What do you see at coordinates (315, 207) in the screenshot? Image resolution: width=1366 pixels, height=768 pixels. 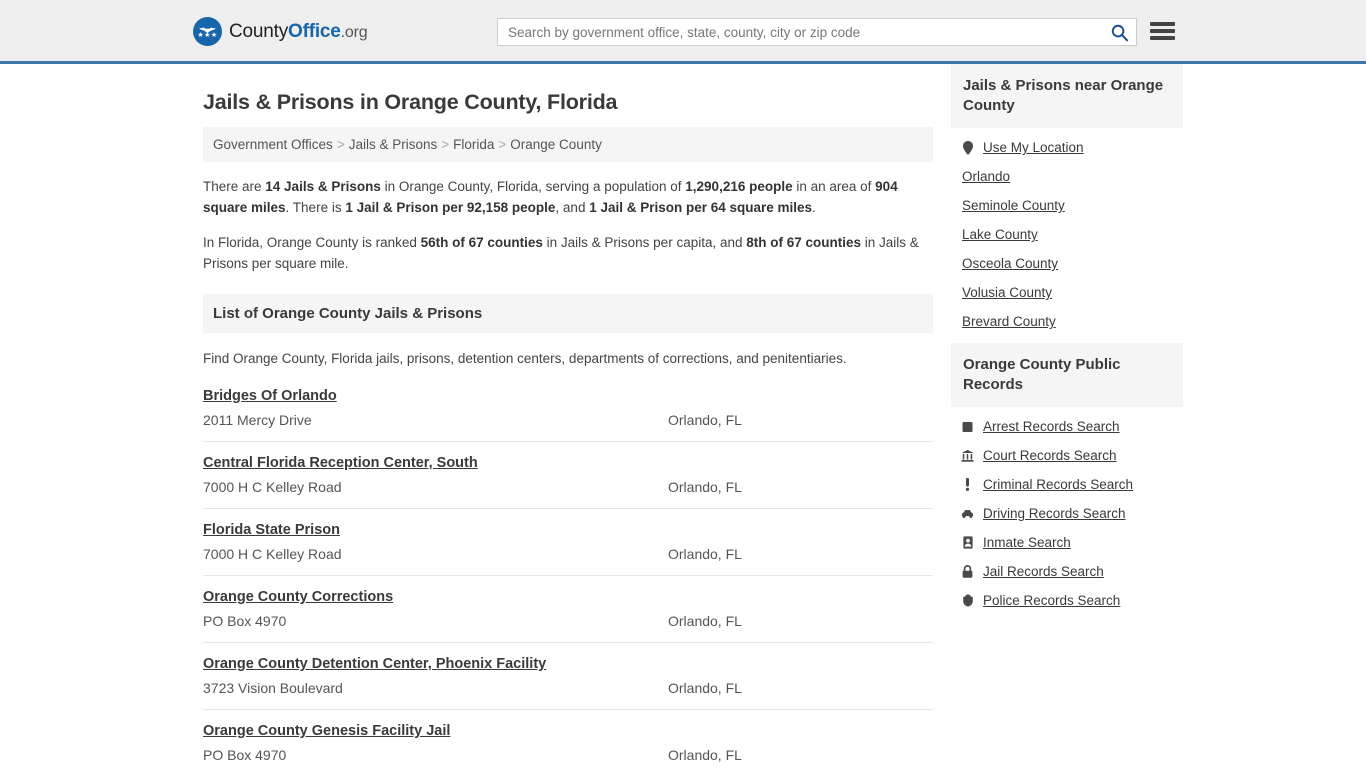 I see `summary-p1-t4: . There is` at bounding box center [315, 207].